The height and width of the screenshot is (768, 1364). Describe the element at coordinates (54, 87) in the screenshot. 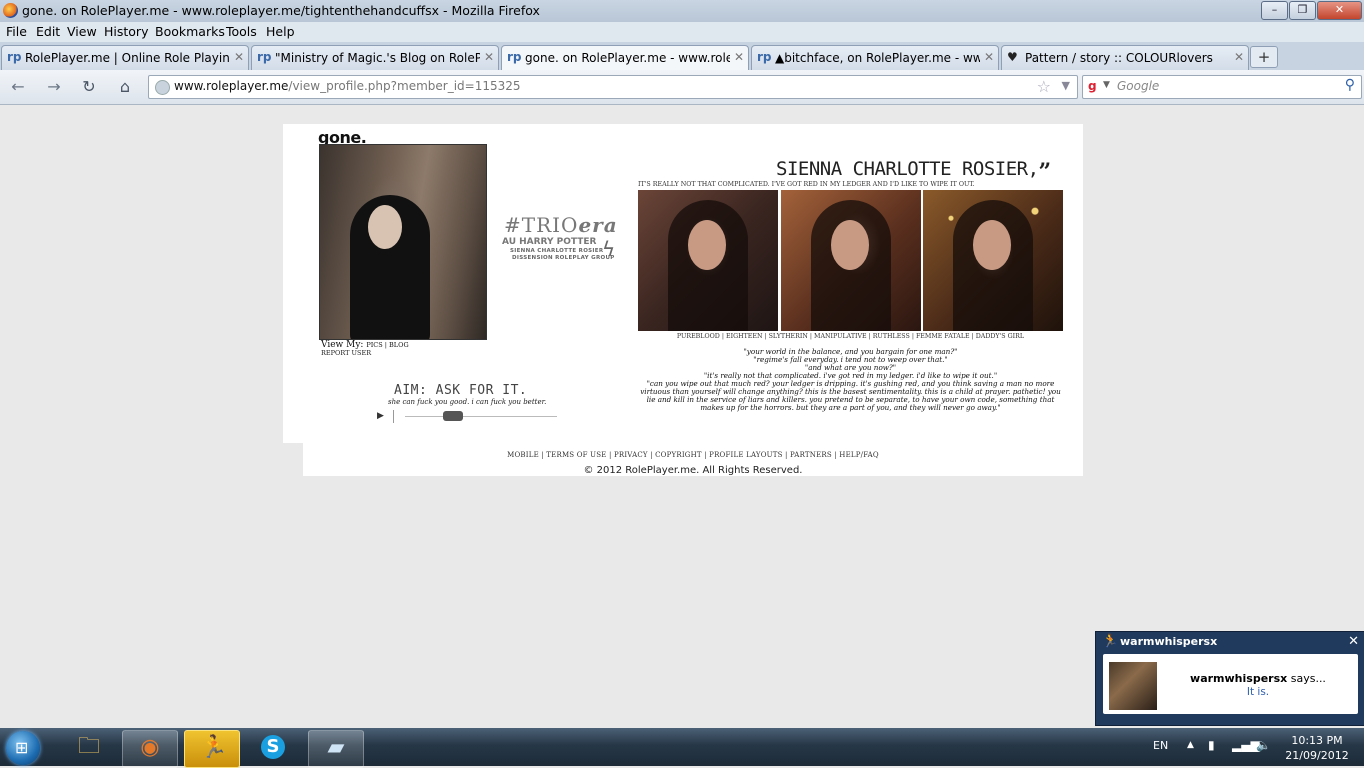

I see `forward-arrow-icon: →` at that location.